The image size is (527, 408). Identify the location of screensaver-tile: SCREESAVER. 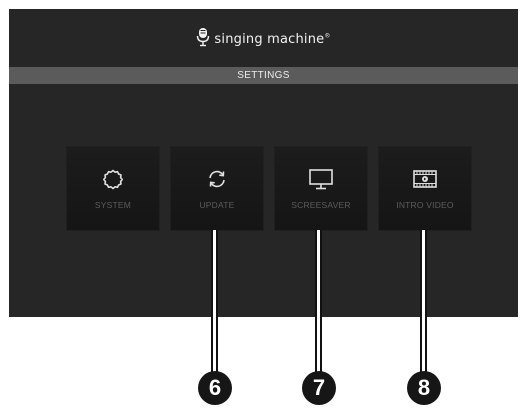
(321, 188).